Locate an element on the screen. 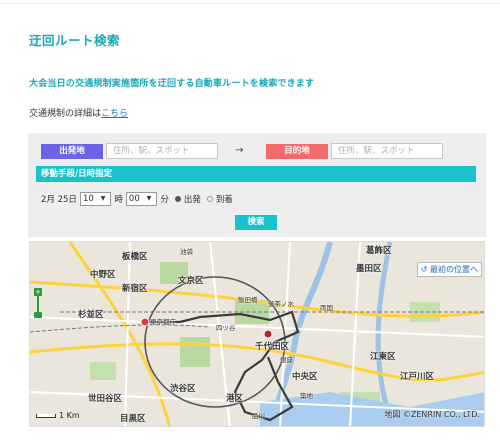  rail-line is located at coordinates (120, 328).